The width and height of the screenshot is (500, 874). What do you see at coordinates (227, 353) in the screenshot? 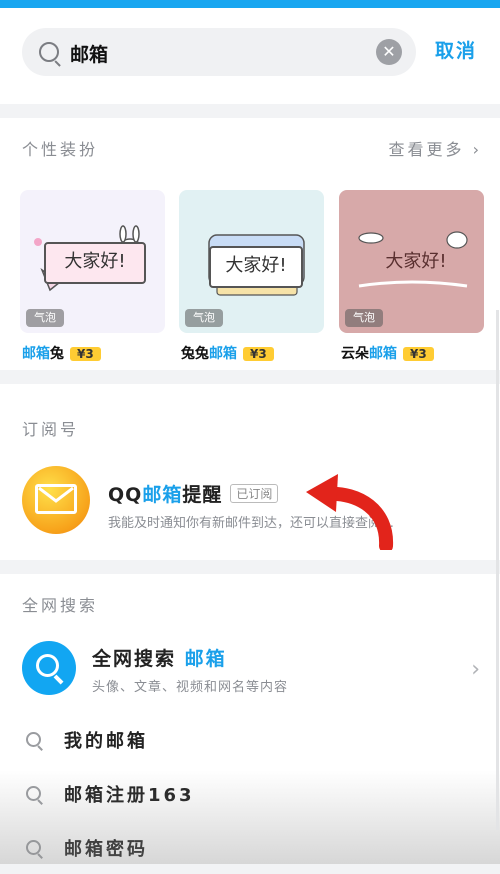
I see `decor-card-2-label: 兔兔邮箱 ¥3` at bounding box center [227, 353].